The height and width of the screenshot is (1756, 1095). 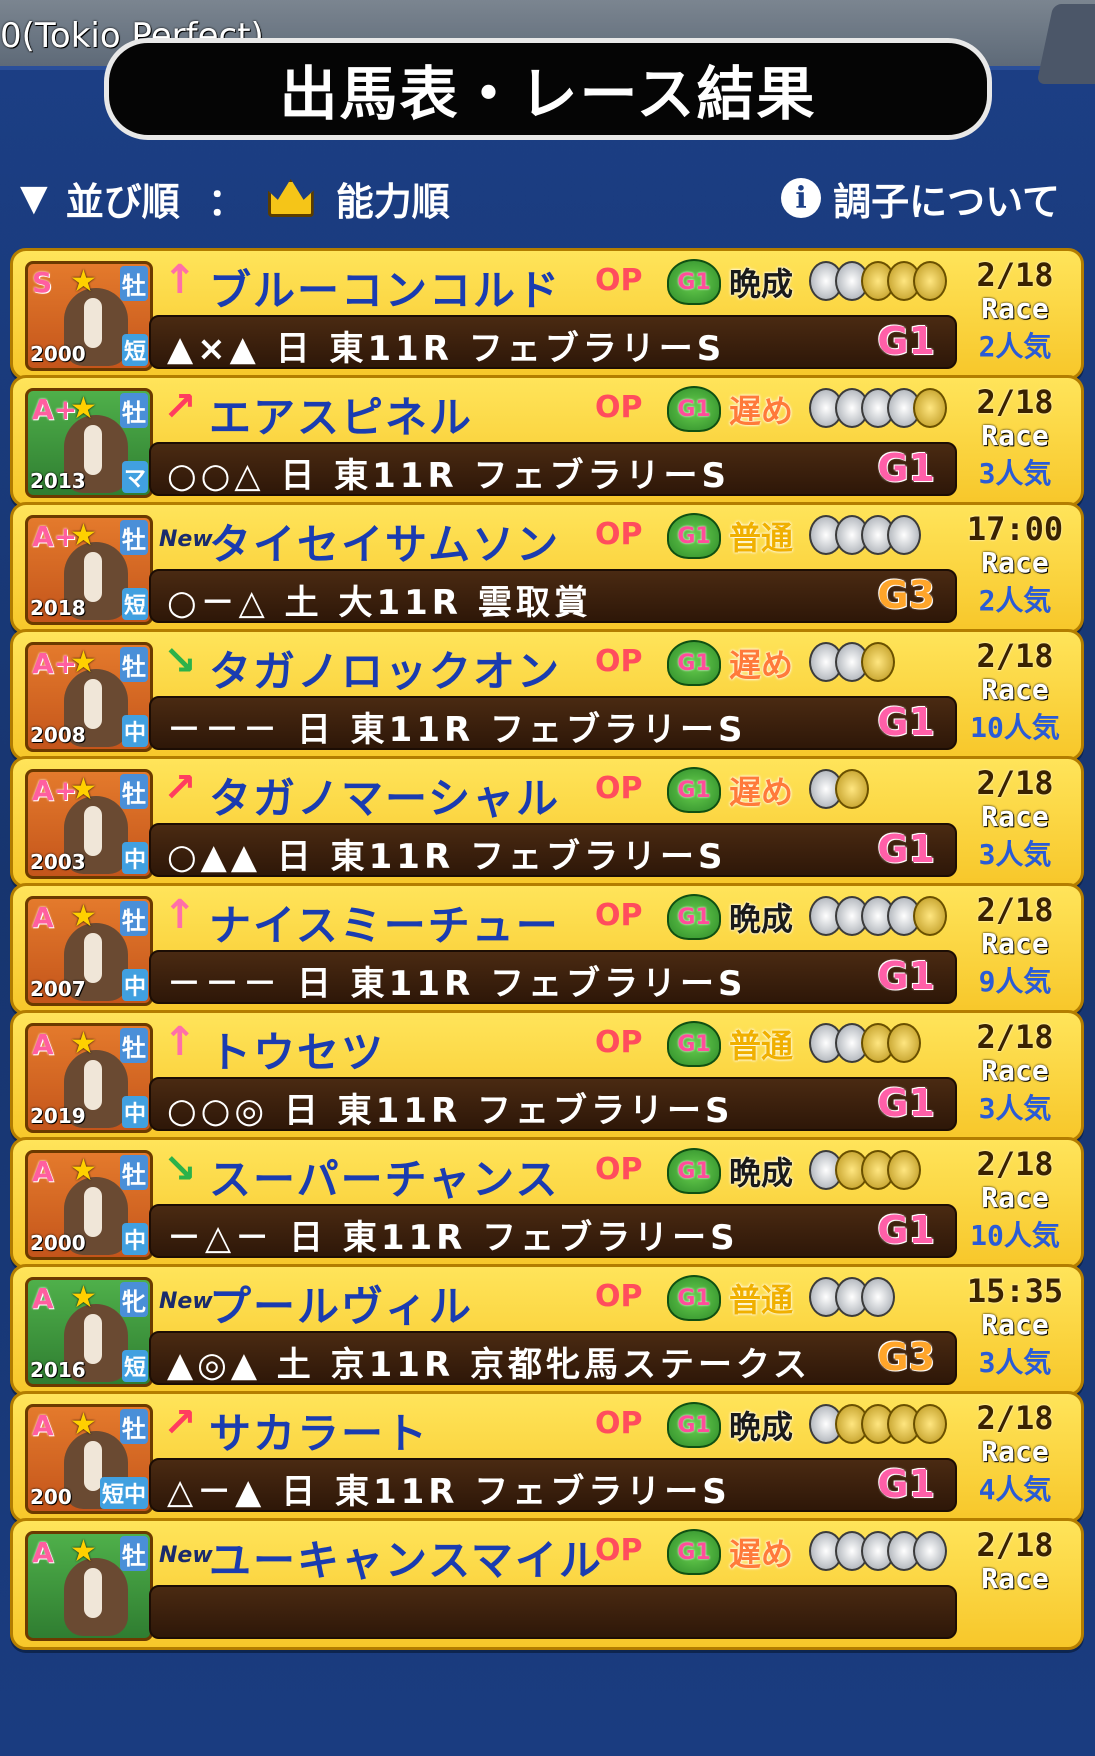 I want to click on race-date-box: 2/18 Race 9人気, so click(x=1015, y=946).